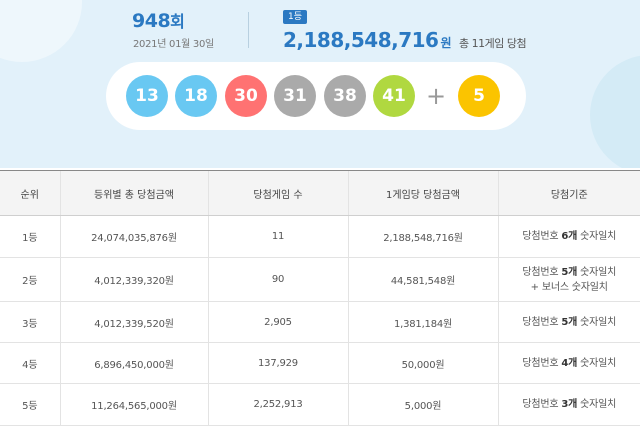 The width and height of the screenshot is (640, 426). I want to click on criteria-cell: 당첨번호 5개 숫자일치, so click(568, 322).